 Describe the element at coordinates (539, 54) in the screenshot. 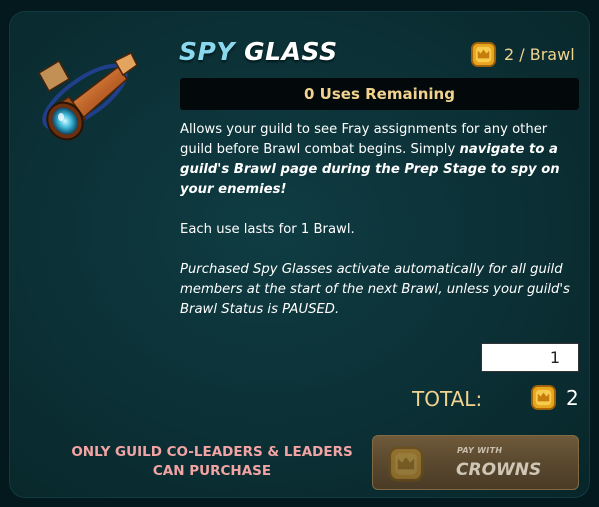

I see `cost-text: 2 / Brawl` at that location.